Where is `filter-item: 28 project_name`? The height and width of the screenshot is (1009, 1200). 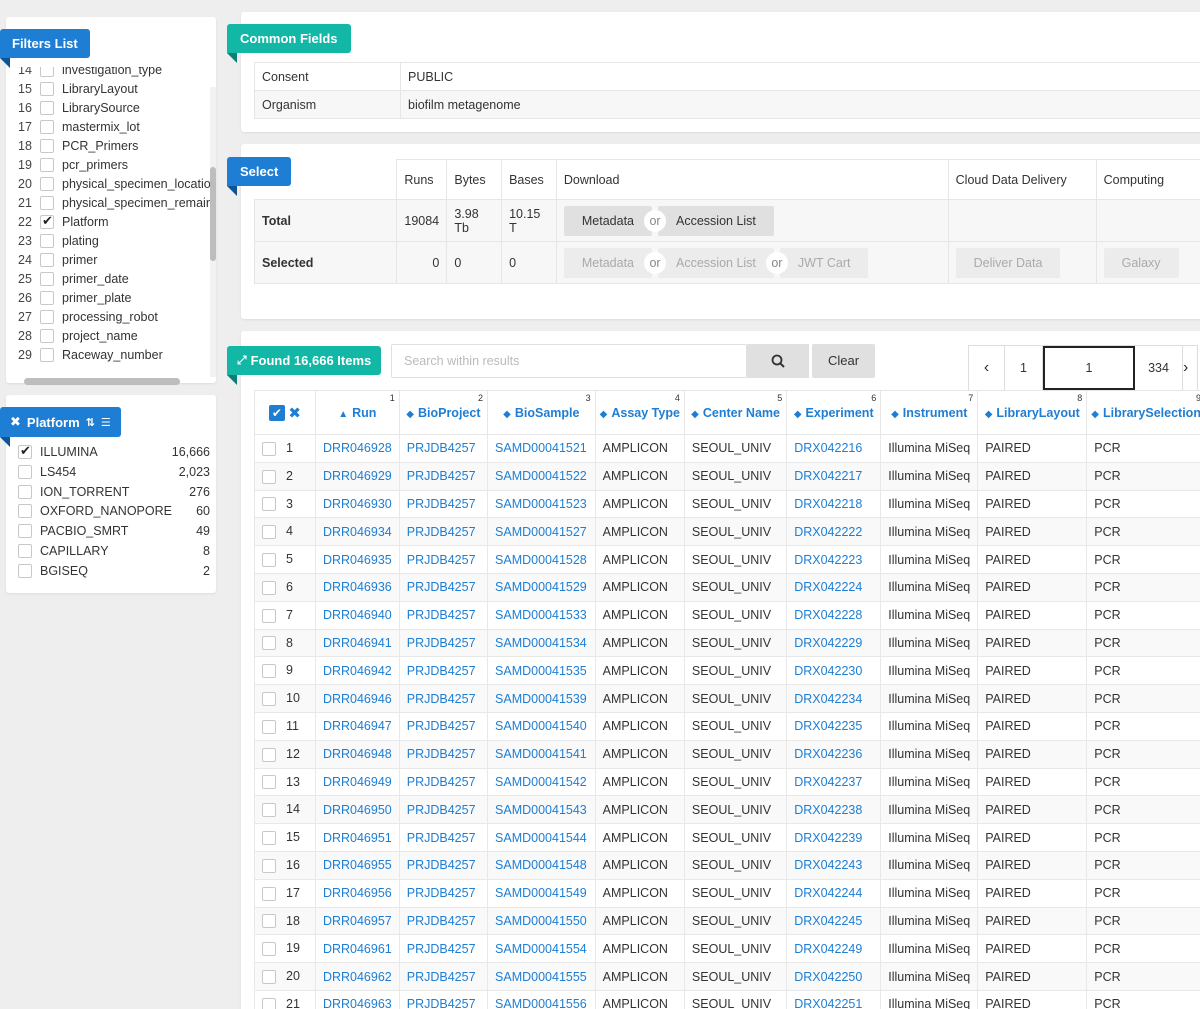 filter-item: 28 project_name is located at coordinates (116, 335).